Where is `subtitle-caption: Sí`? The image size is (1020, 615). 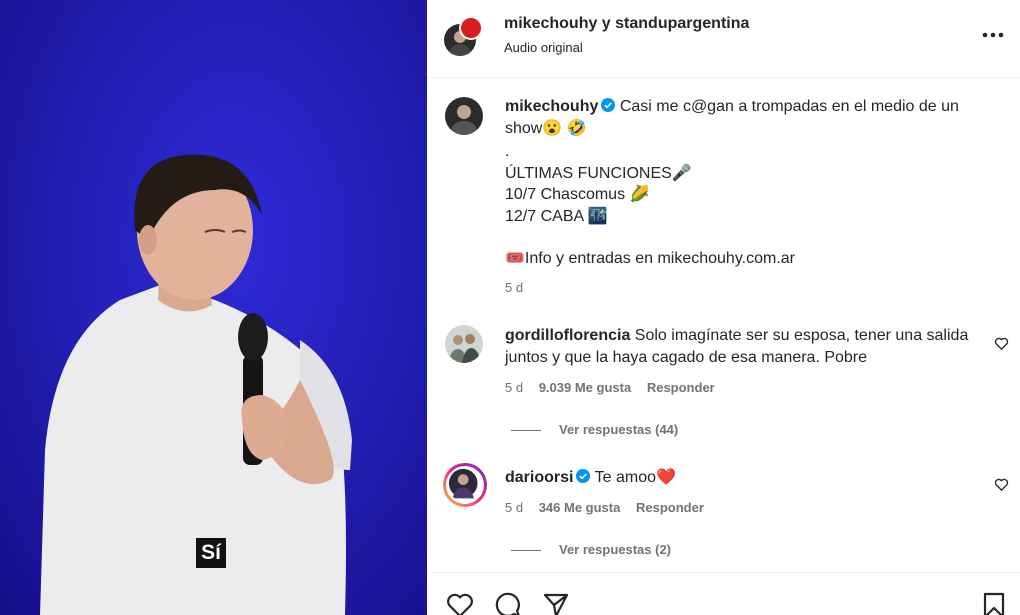 subtitle-caption: Sí is located at coordinates (211, 553).